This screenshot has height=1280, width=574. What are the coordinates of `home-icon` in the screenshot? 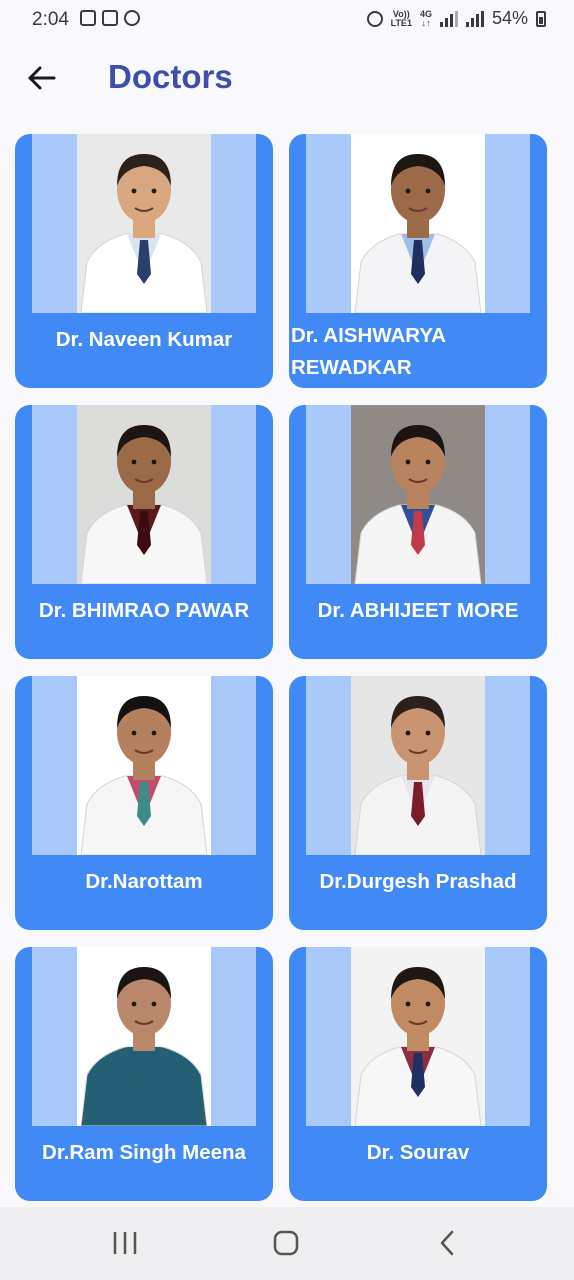 It's located at (286, 1243).